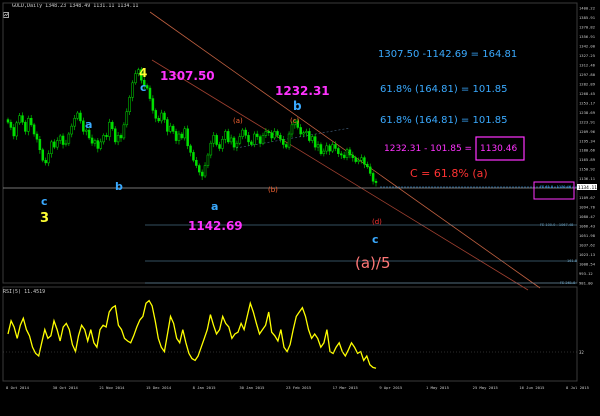  I want to click on price-scale-label: 993.12, so click(586, 273).